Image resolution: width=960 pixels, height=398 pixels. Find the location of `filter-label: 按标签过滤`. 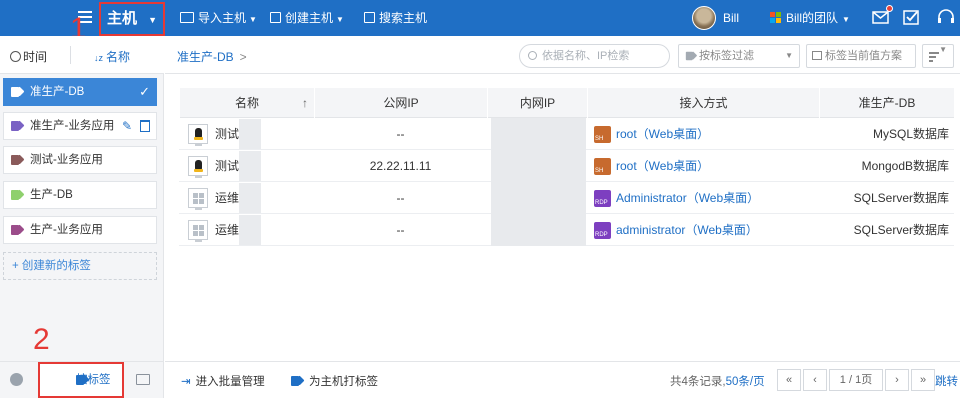

filter-label: 按标签过滤 is located at coordinates (726, 56).